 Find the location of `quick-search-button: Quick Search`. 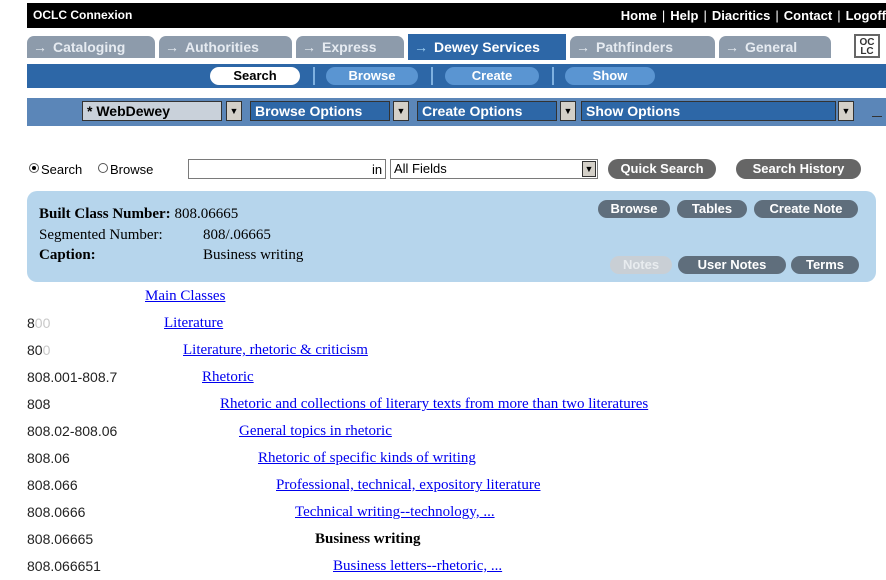

quick-search-button: Quick Search is located at coordinates (662, 169).